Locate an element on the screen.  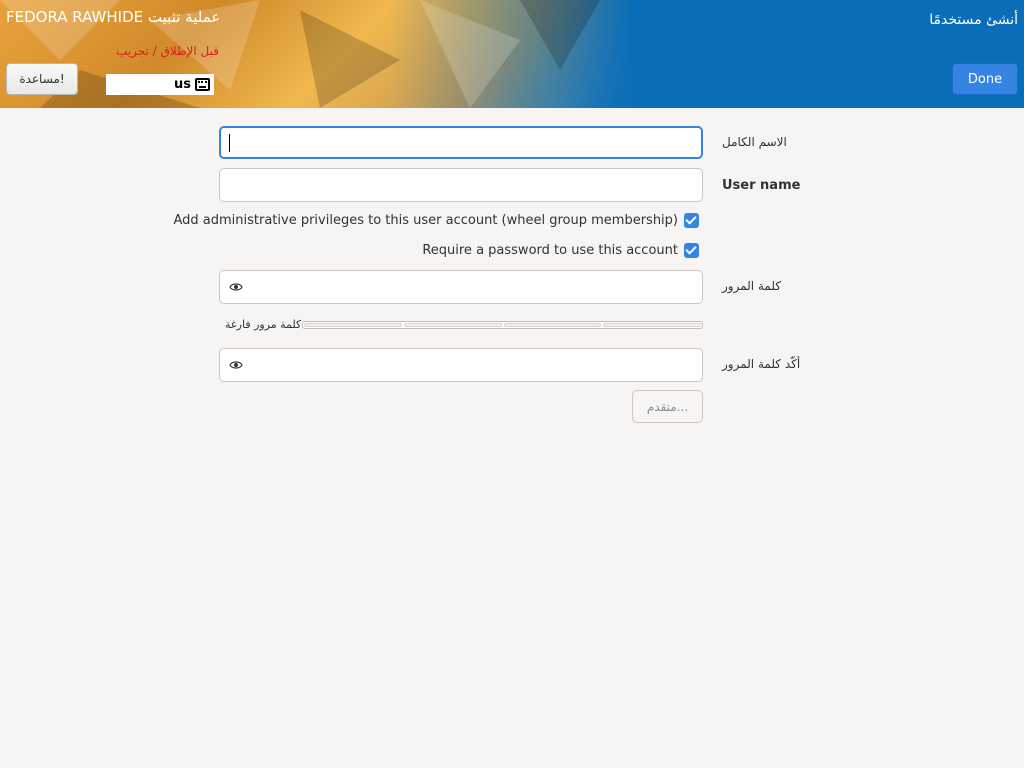
password-strength-text: كلمة مرور فارغة is located at coordinates (263, 324).